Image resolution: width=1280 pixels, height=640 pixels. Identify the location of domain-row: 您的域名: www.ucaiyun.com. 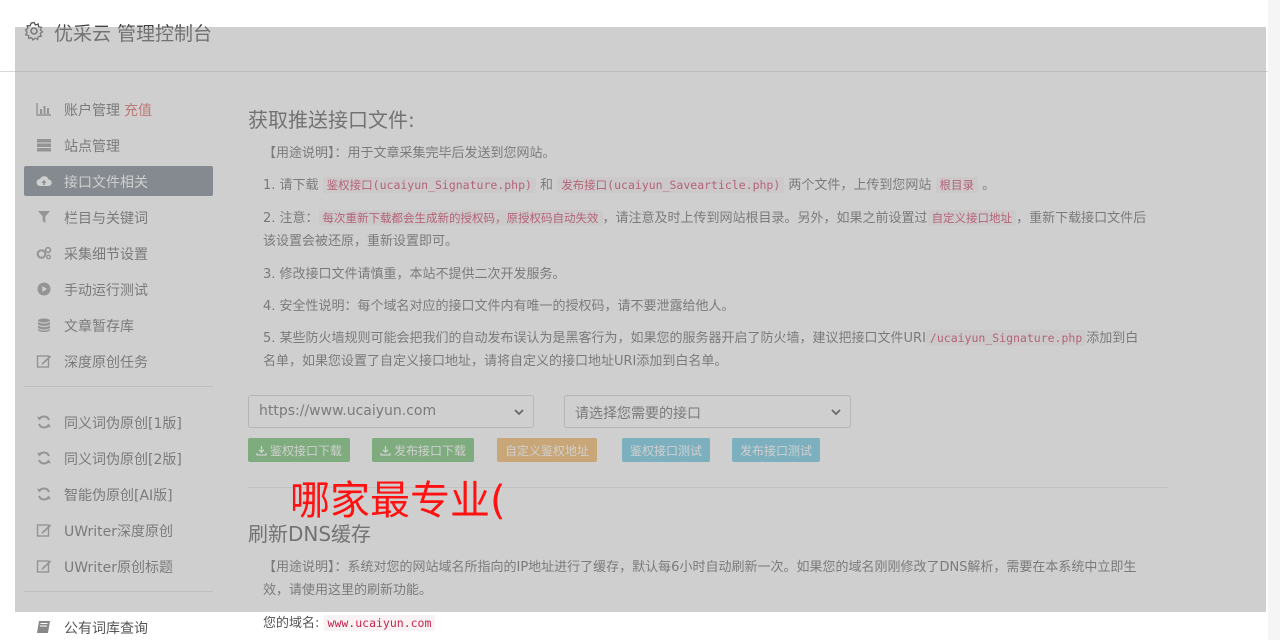
(707, 623).